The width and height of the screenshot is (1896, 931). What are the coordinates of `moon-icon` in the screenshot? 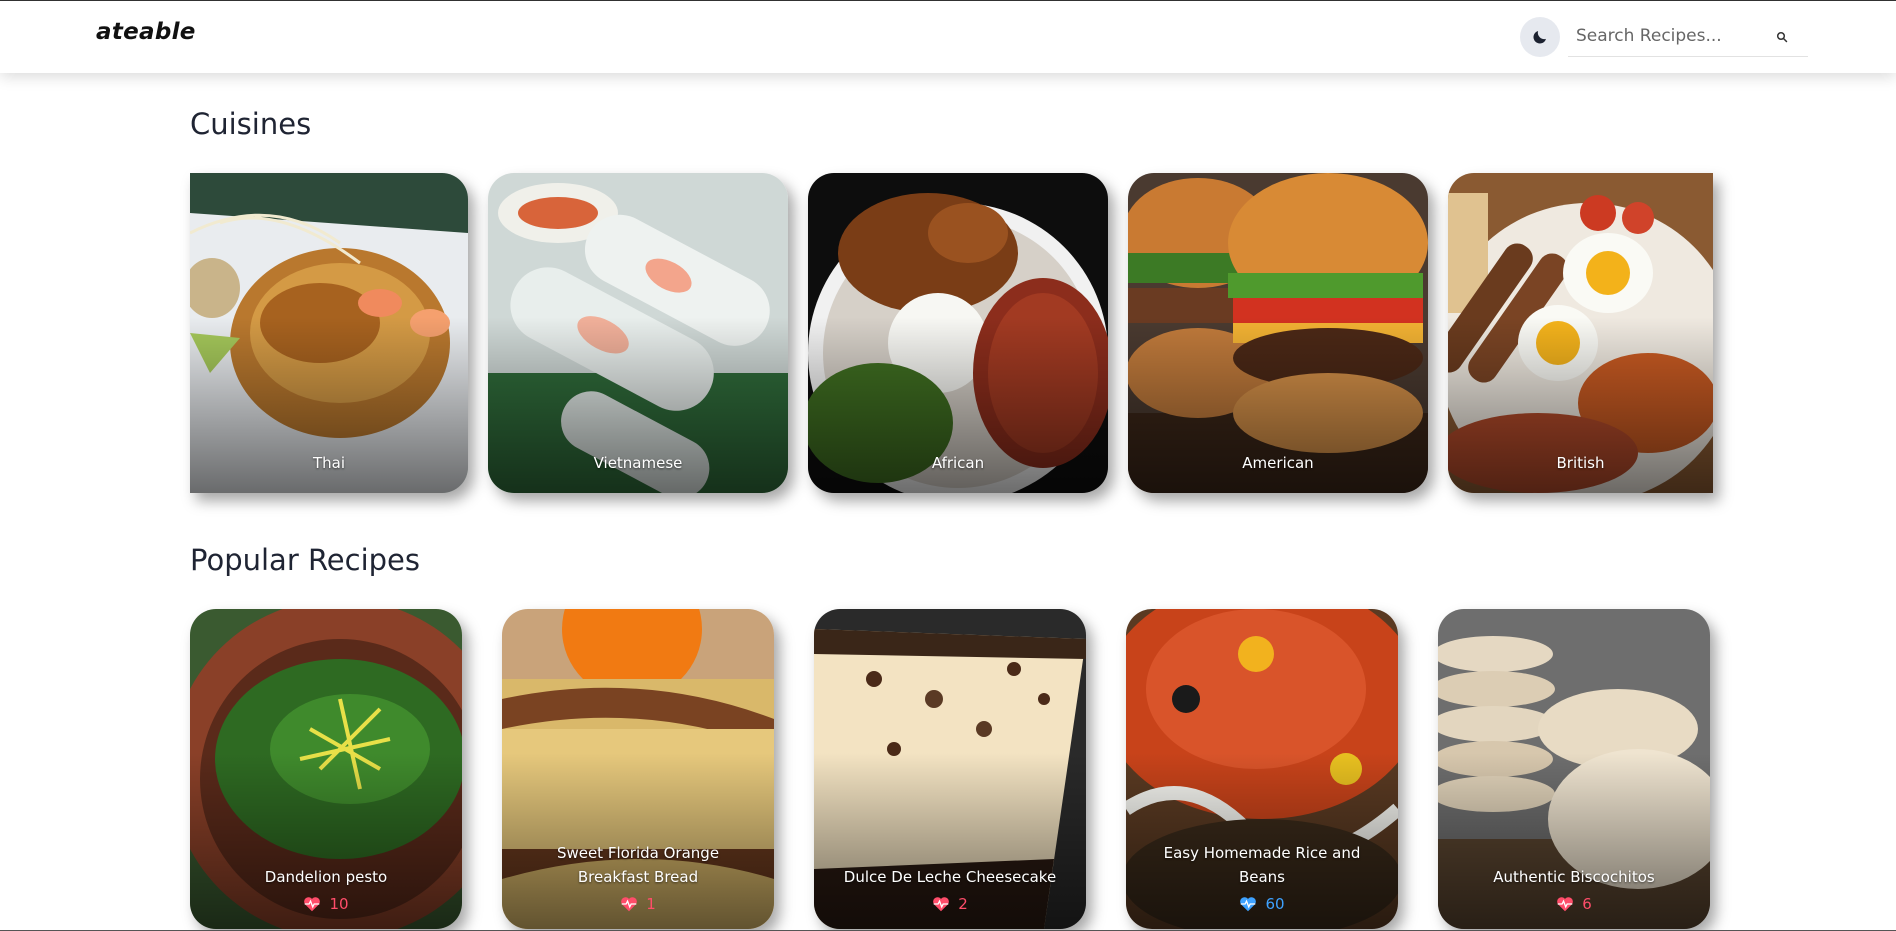 It's located at (1539, 37).